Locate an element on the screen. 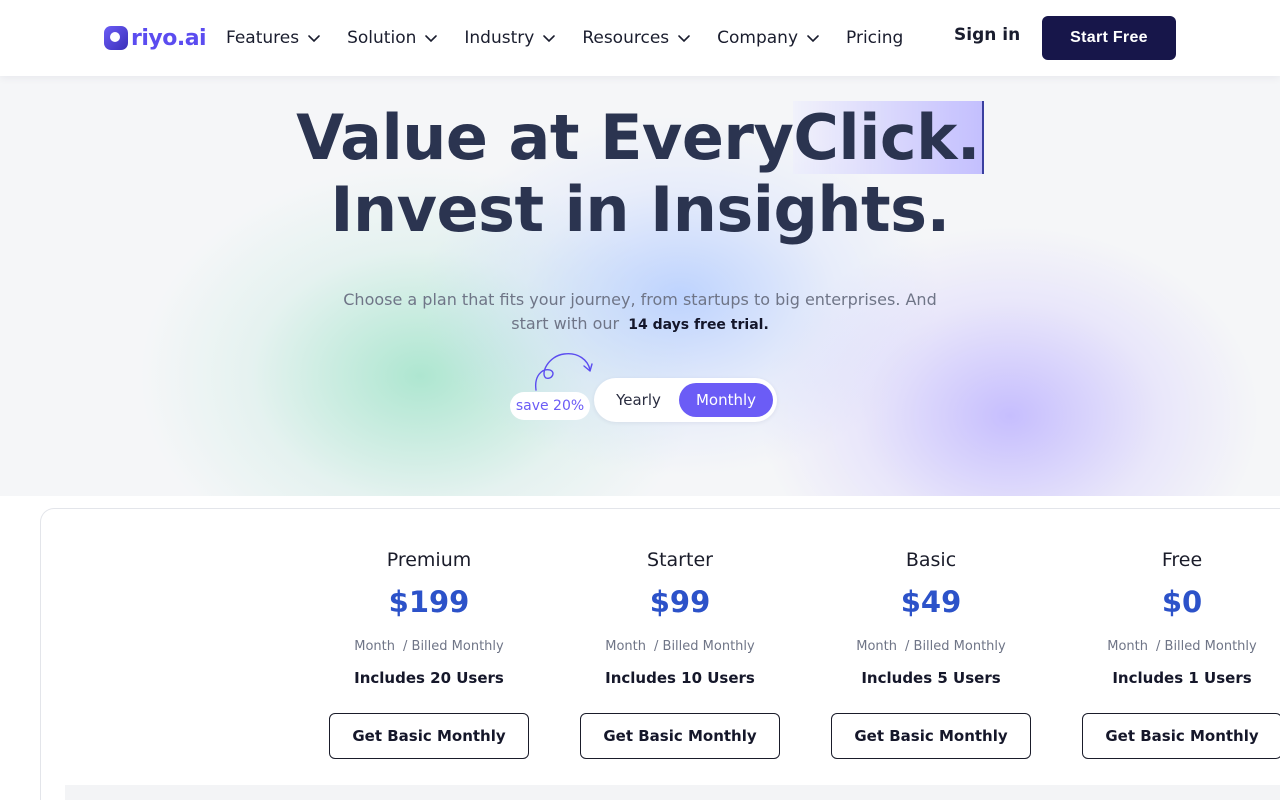  nav-item-resources: Resources is located at coordinates (636, 38).